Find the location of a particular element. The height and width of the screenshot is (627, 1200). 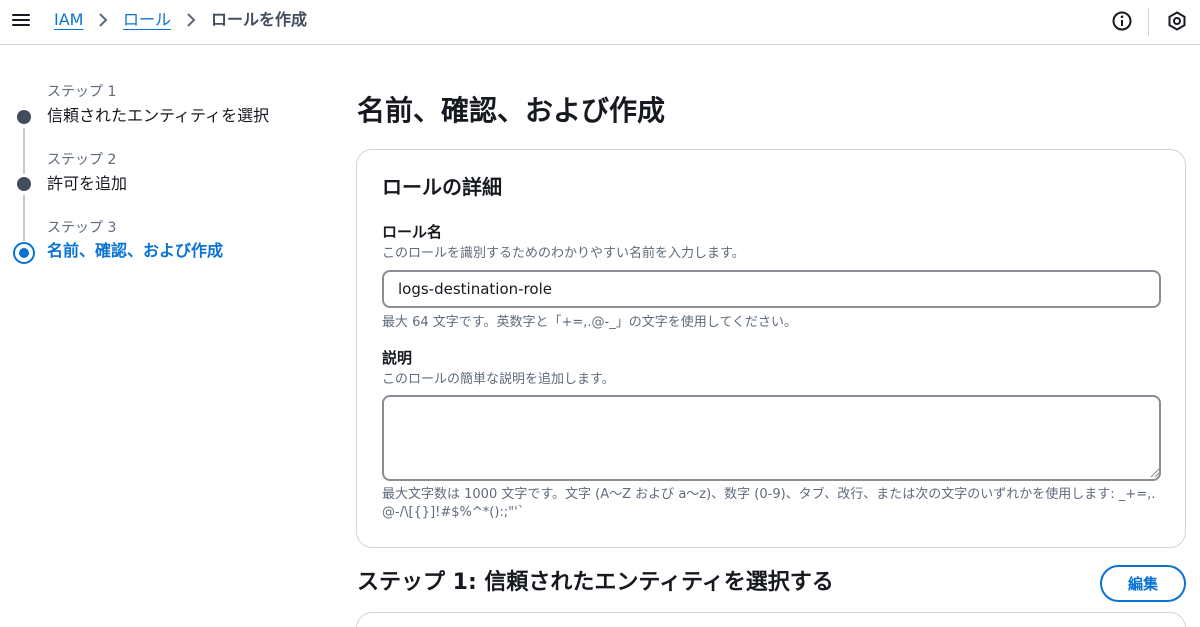

description-textarea is located at coordinates (771, 438).